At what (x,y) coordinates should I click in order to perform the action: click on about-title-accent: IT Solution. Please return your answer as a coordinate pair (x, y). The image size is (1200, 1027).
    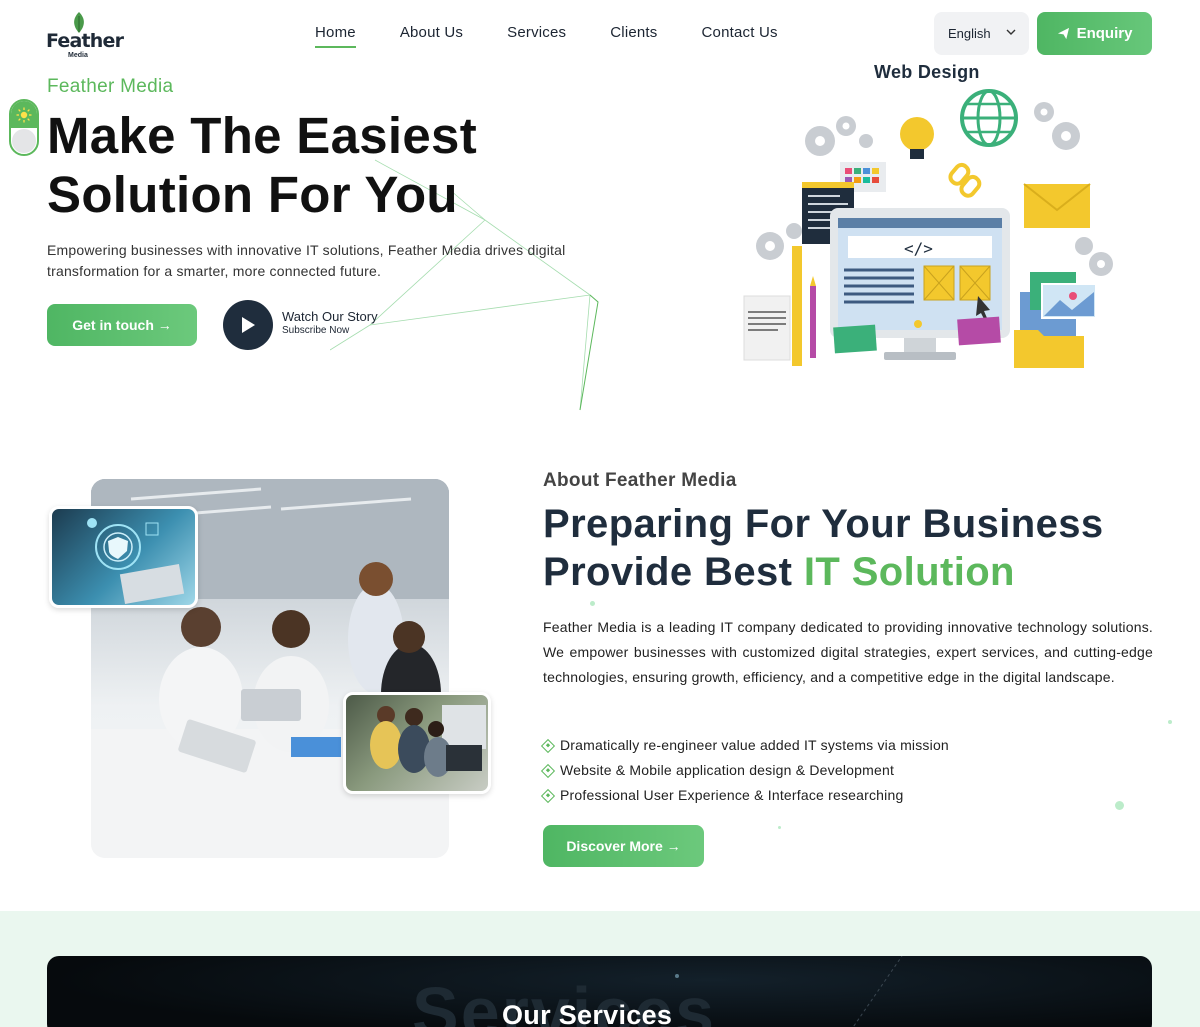
    Looking at the image, I should click on (909, 572).